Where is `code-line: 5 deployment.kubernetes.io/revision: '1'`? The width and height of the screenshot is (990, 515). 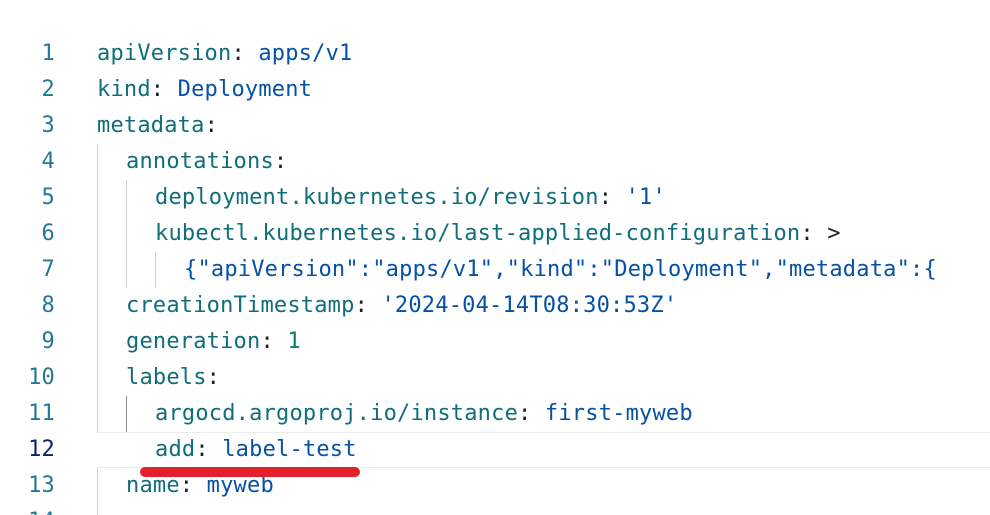 code-line: 5 deployment.kubernetes.io/revision: '1' is located at coordinates (495, 198).